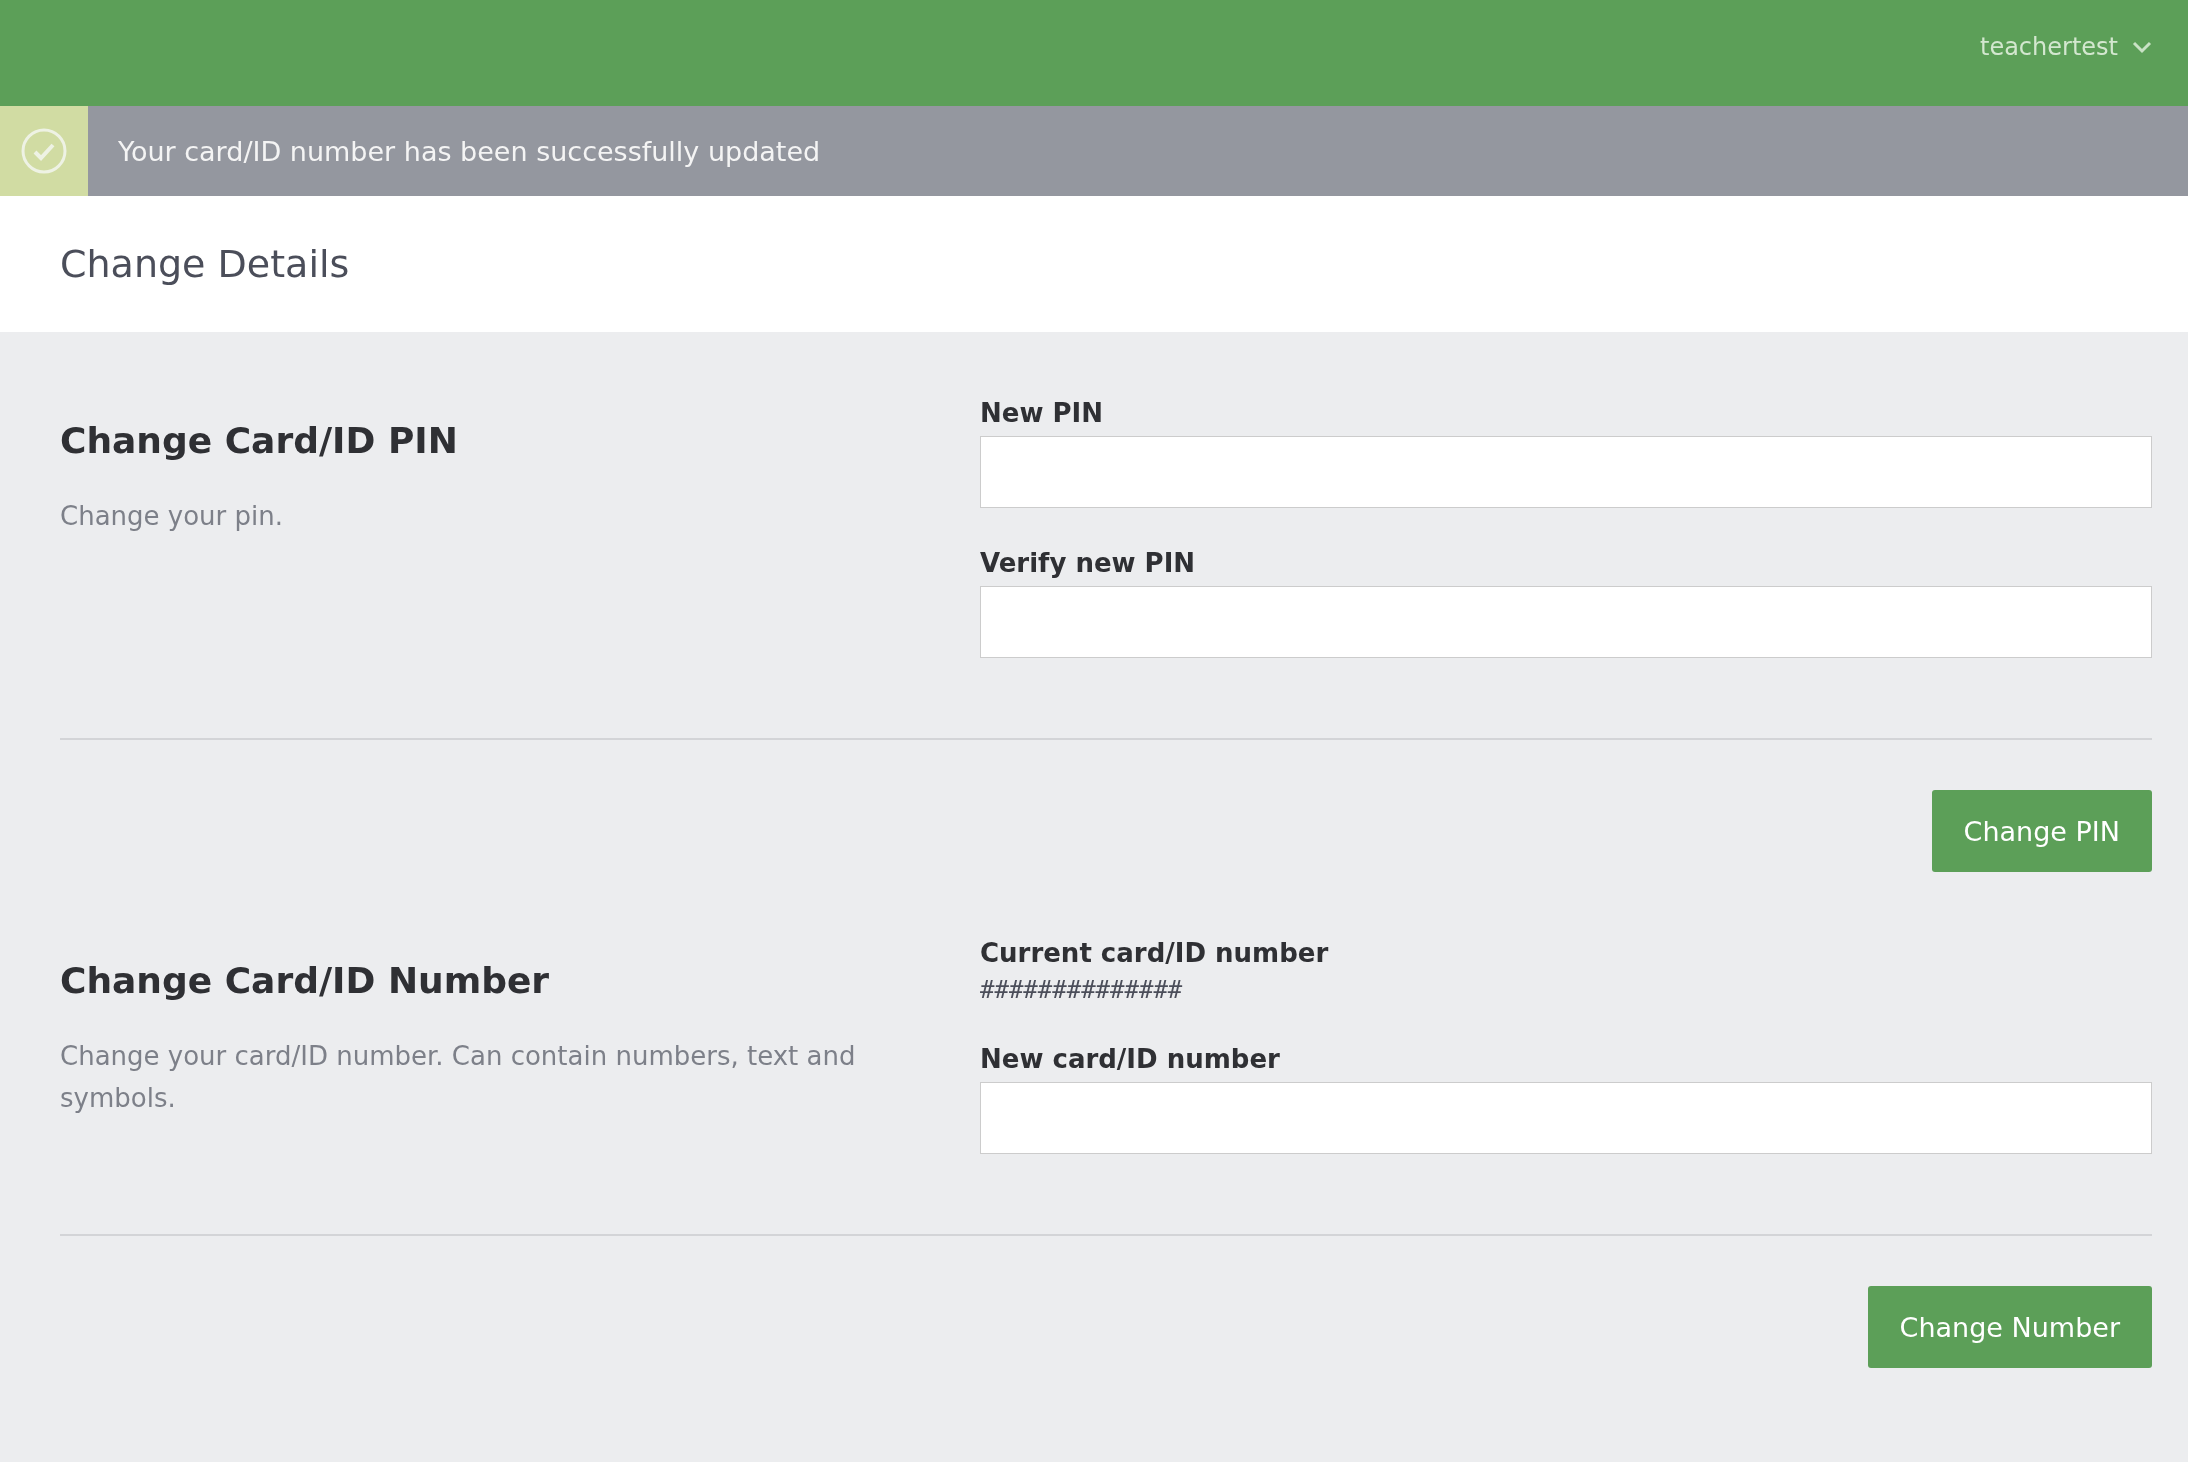 Image resolution: width=2188 pixels, height=1462 pixels. Describe the element at coordinates (172, 516) in the screenshot. I see `section-description: Change your pin.` at that location.